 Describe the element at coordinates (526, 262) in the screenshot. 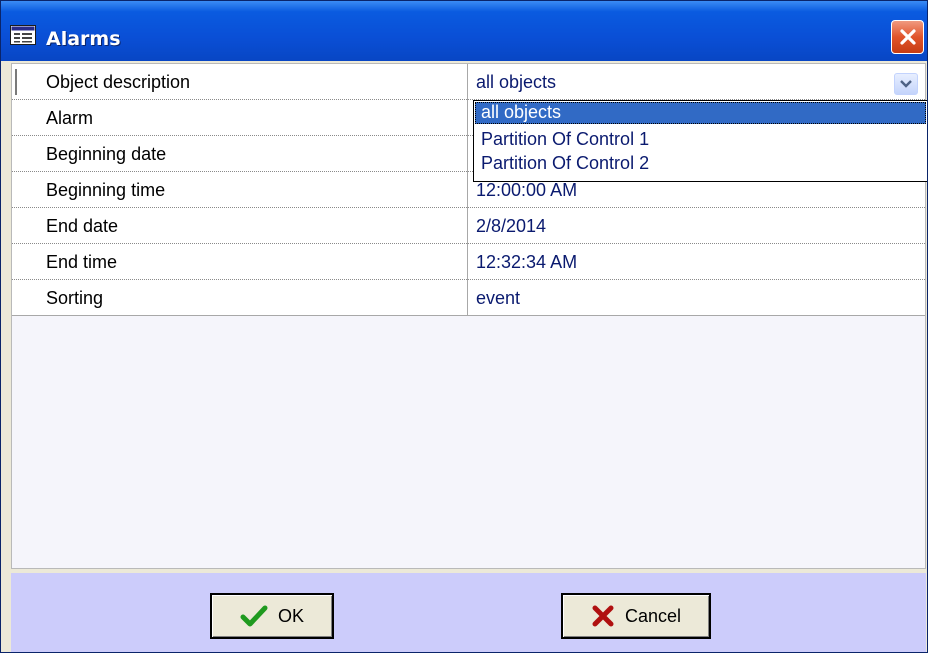

I see `property-value: 12:32:34 AM` at that location.